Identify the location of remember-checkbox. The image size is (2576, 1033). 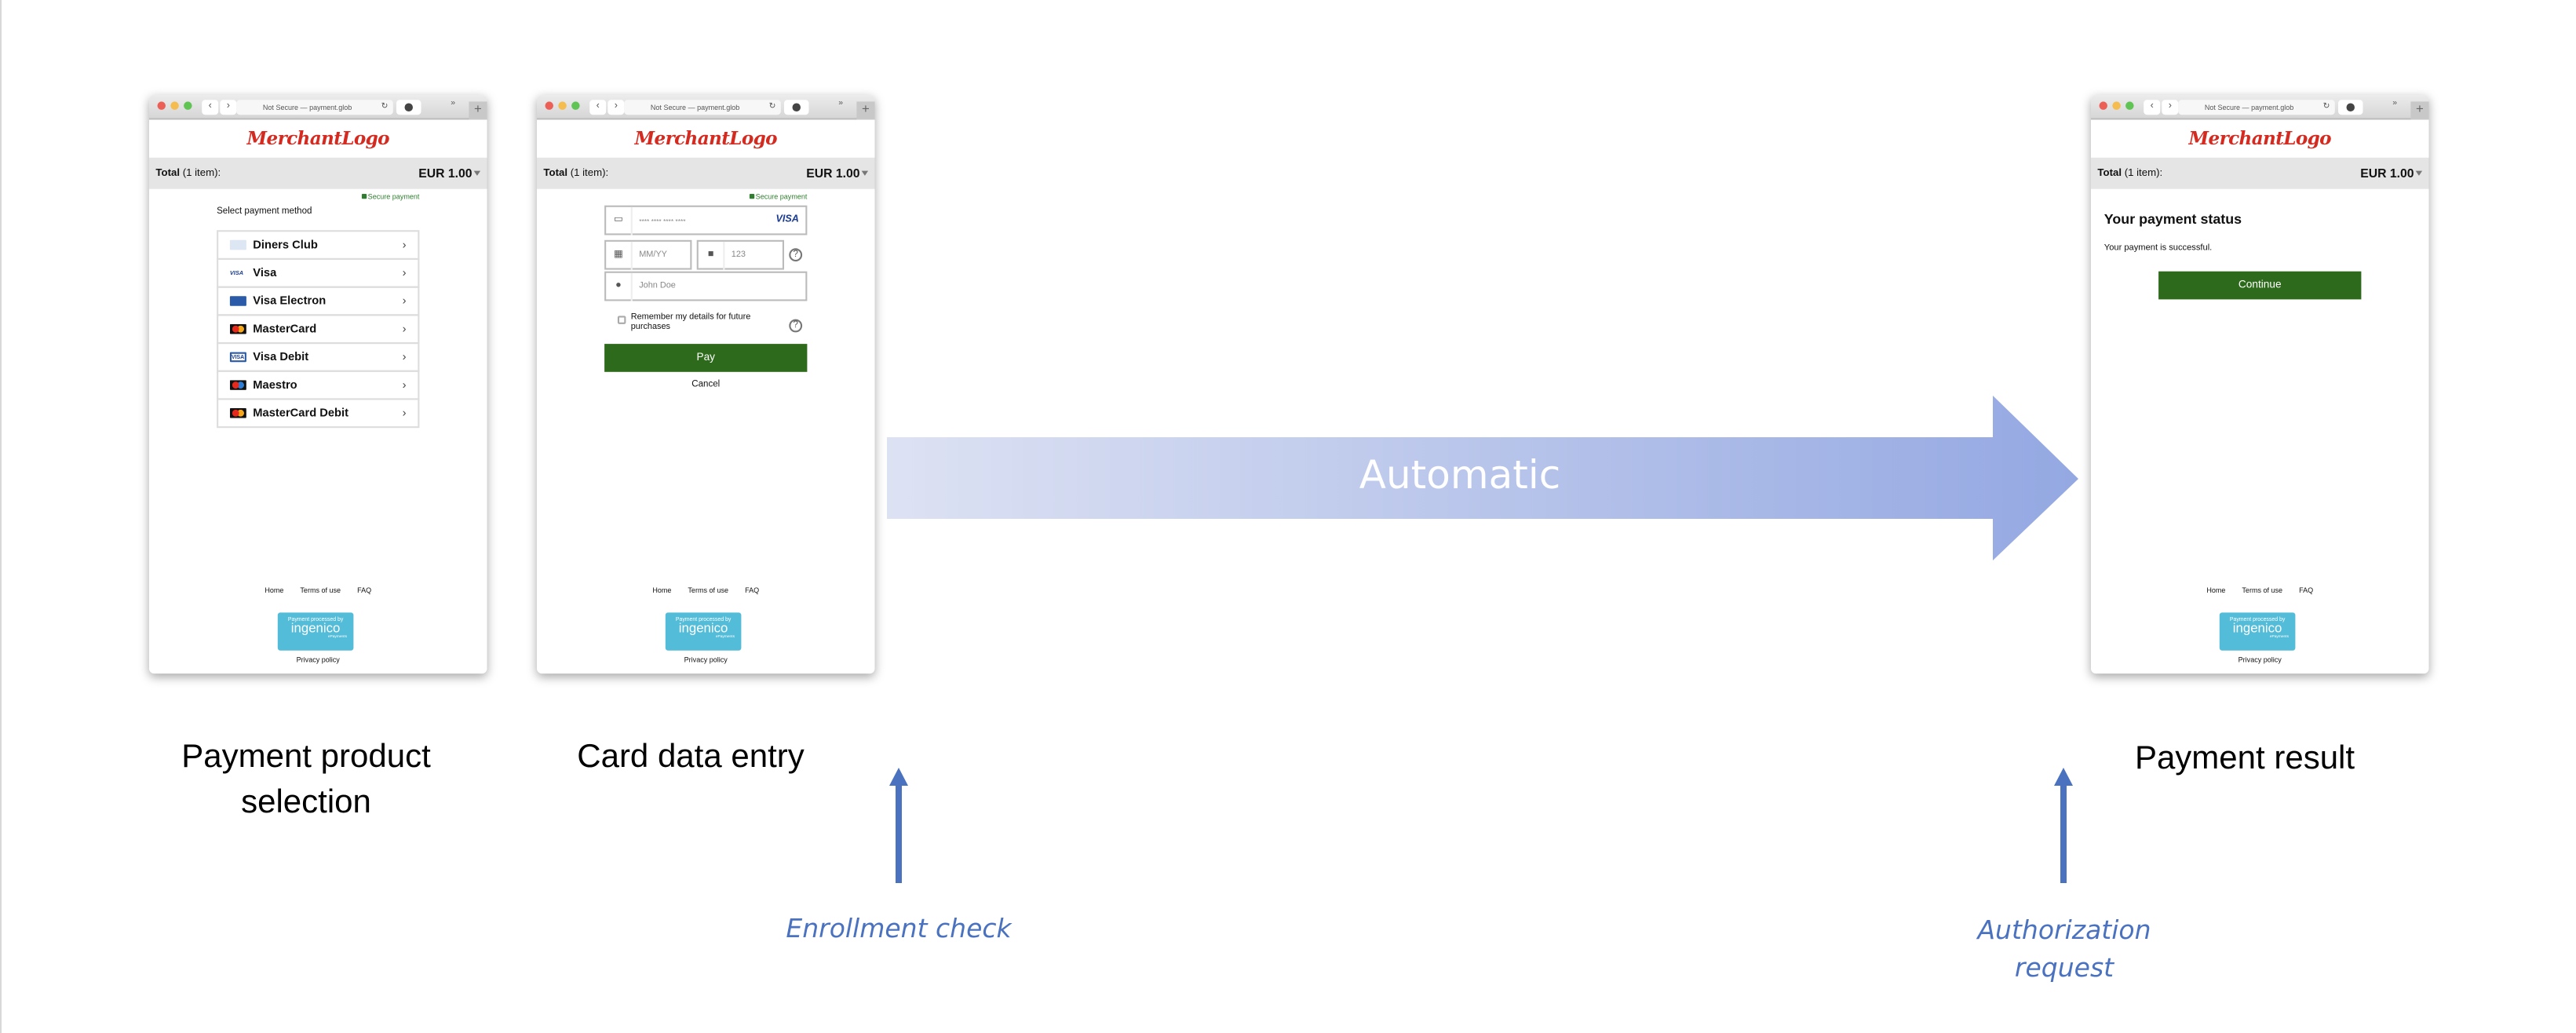
(621, 320).